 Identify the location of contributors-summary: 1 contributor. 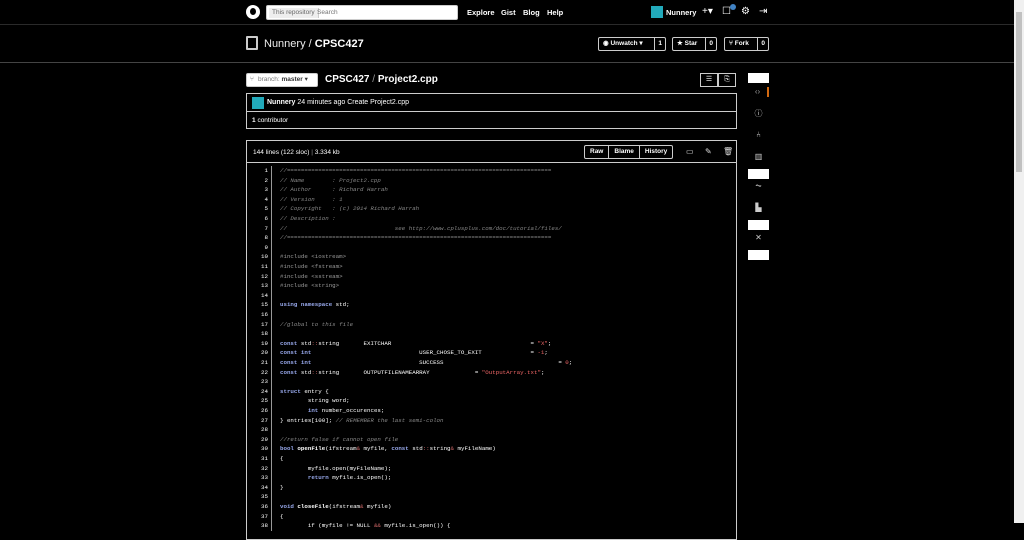
(270, 120).